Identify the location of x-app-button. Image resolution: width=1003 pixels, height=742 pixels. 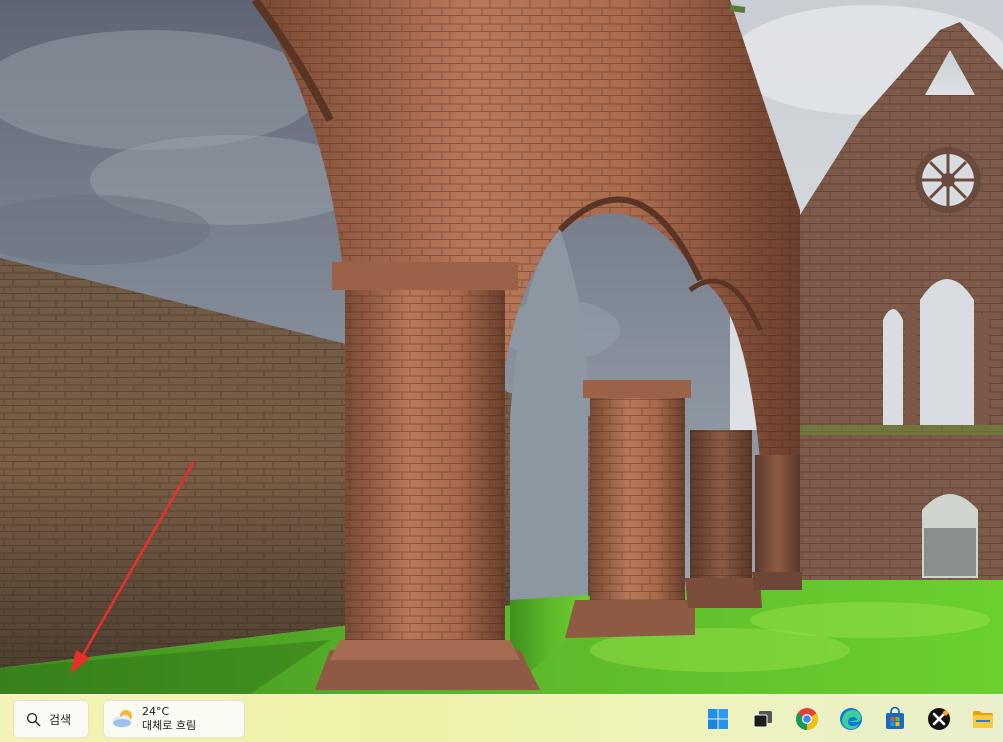
(939, 719).